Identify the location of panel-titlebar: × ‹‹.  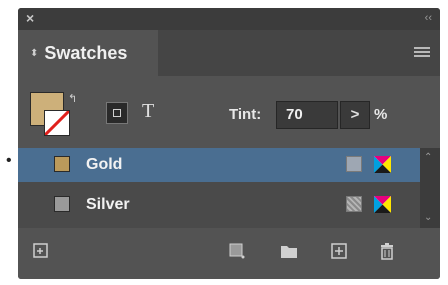
(229, 19).